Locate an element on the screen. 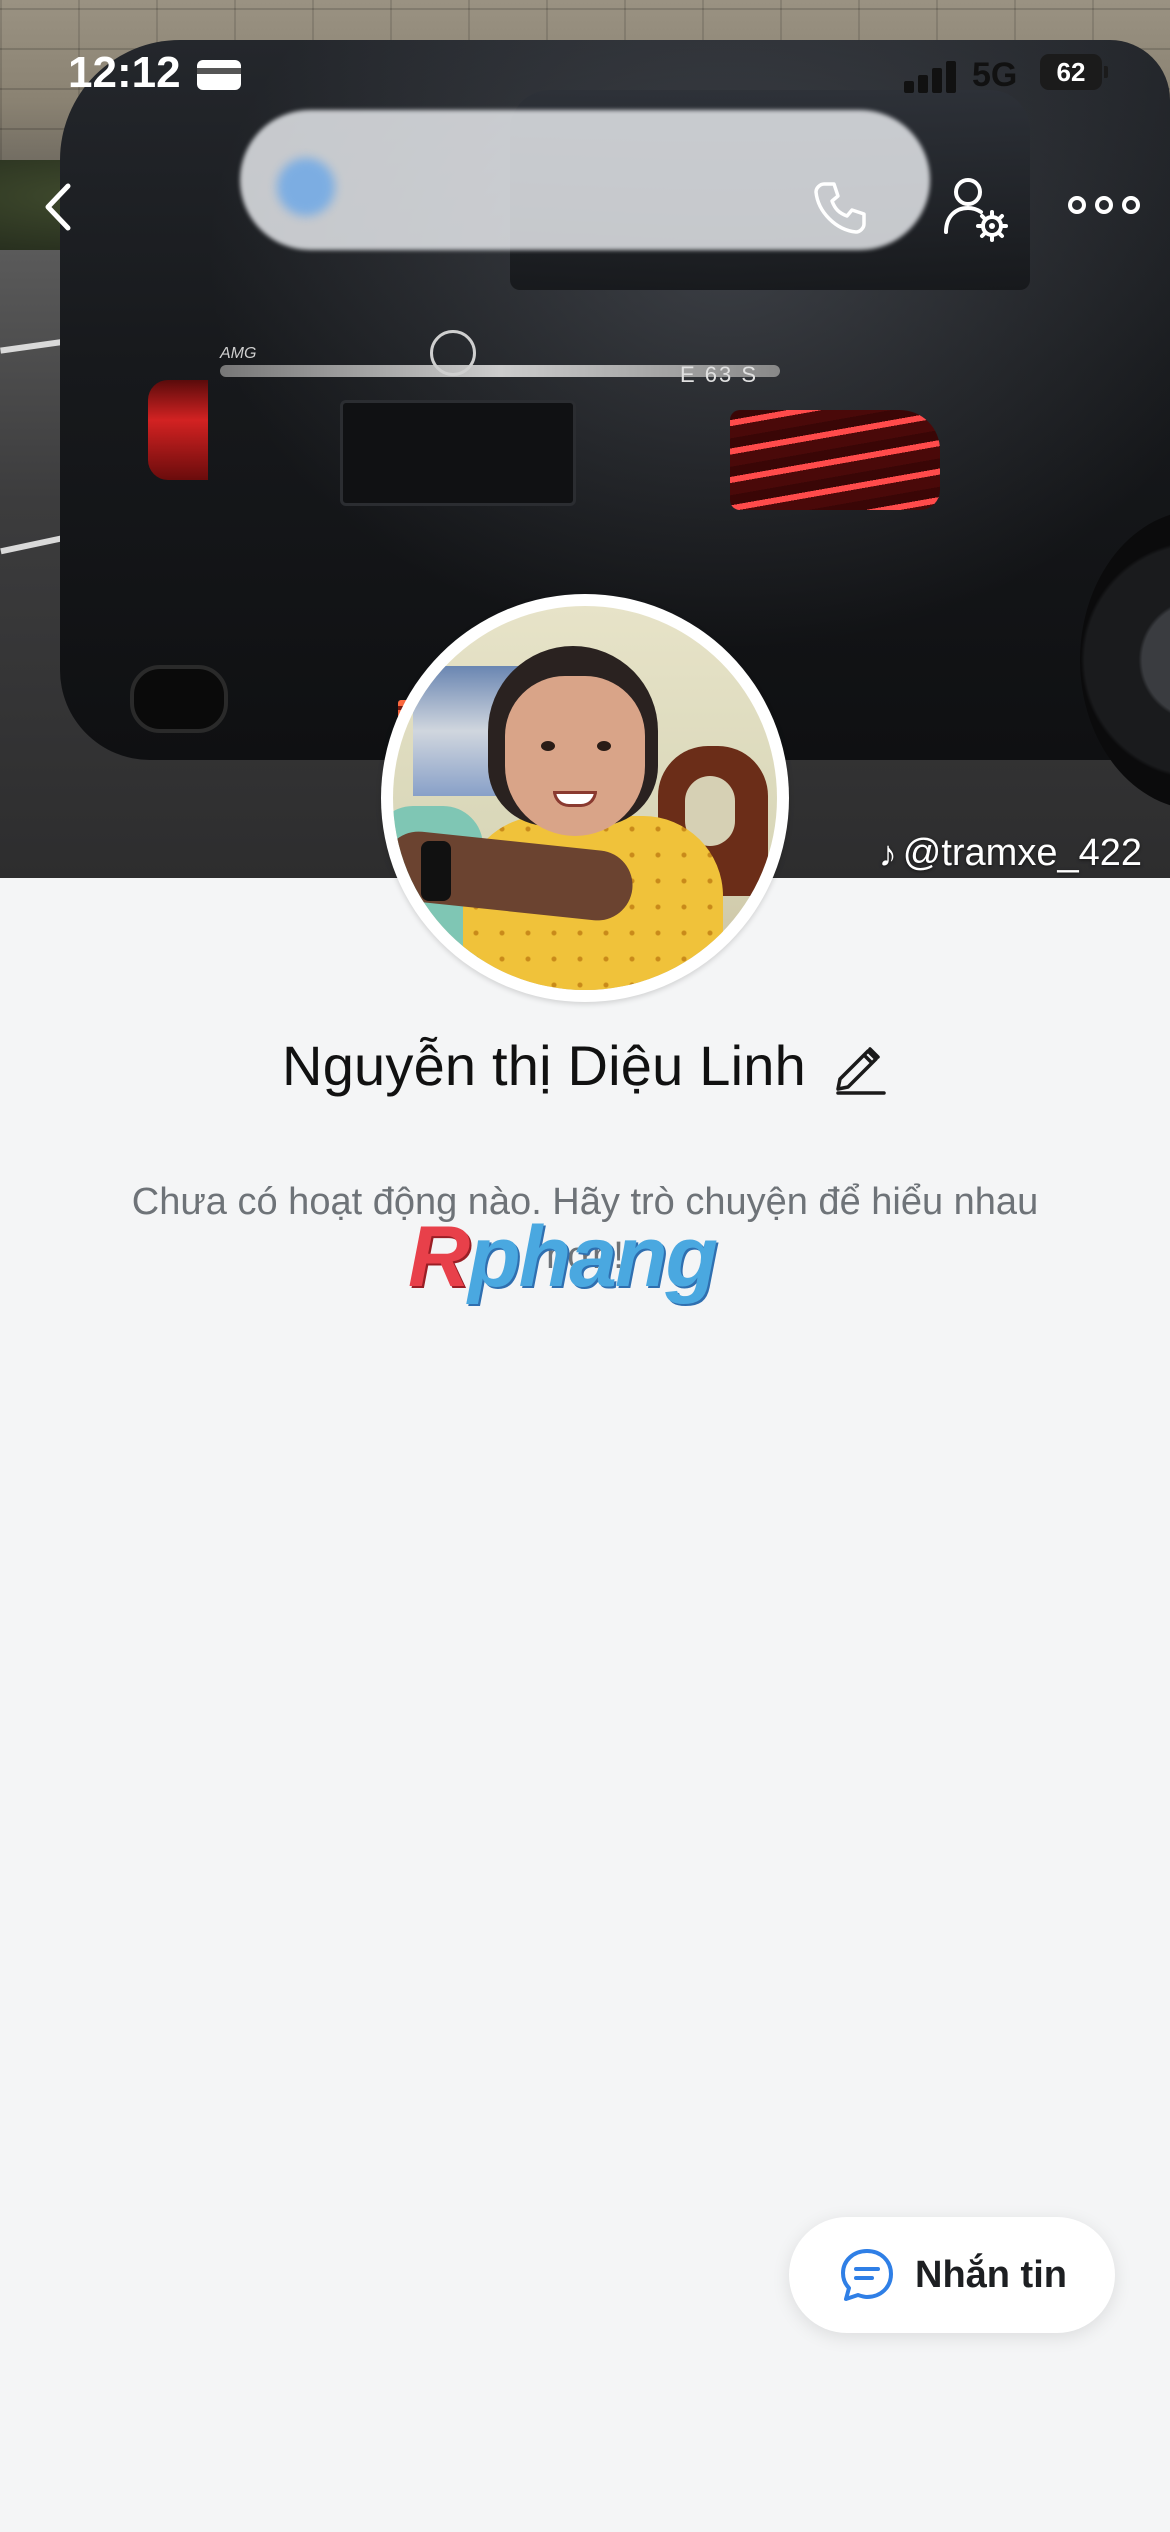 The height and width of the screenshot is (2532, 1170). tail-light-left is located at coordinates (178, 430).